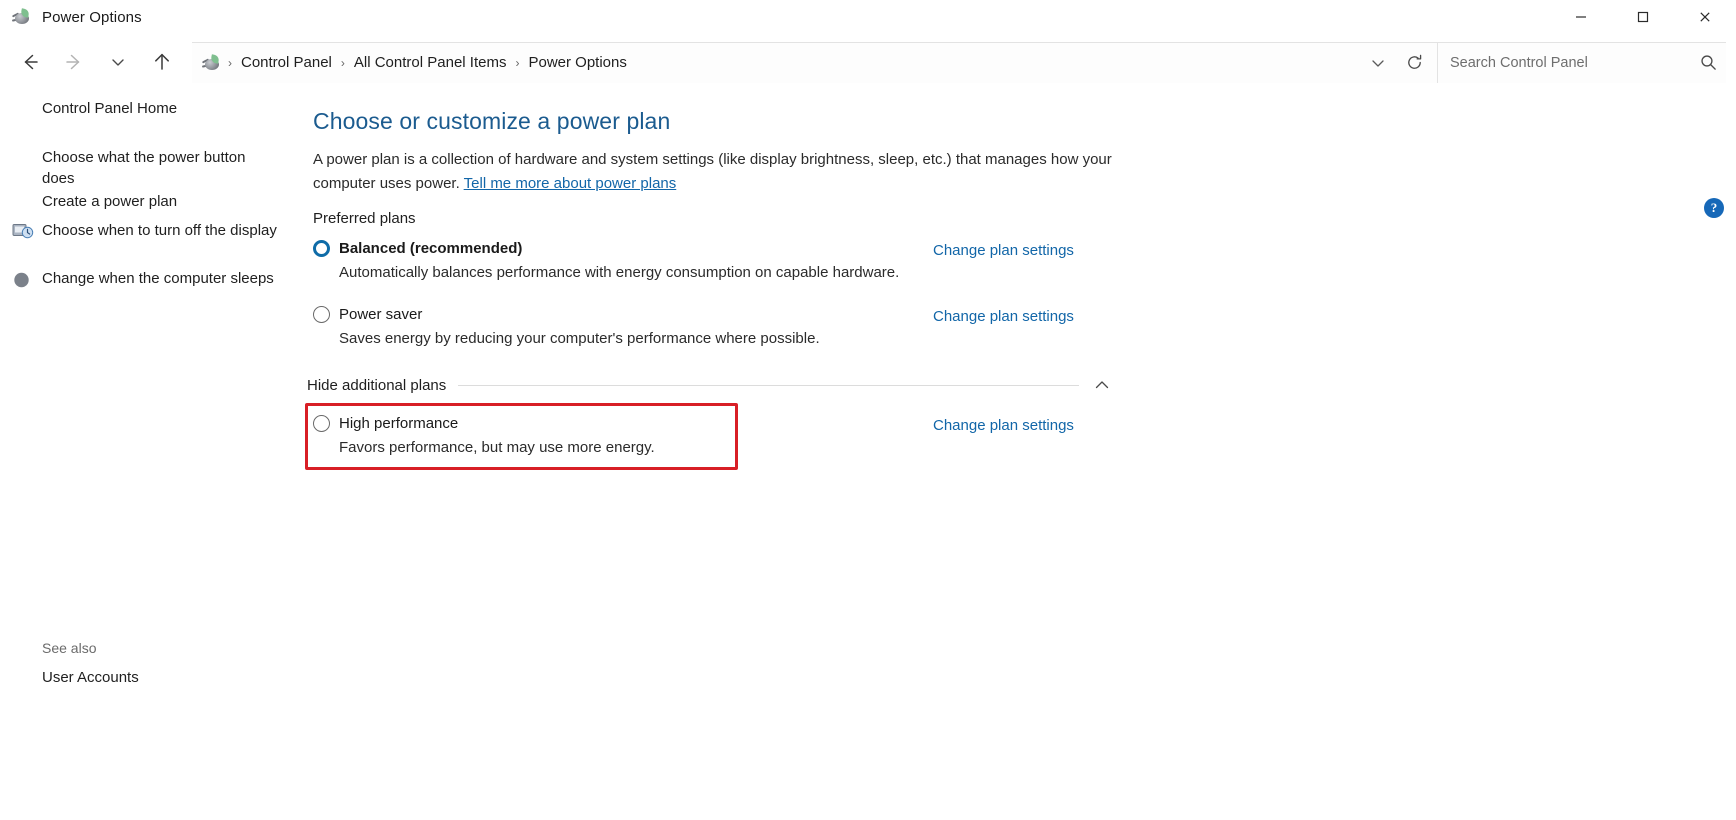 This screenshot has width=1736, height=820. I want to click on sidebar-item-label: Create a power plan, so click(110, 201).